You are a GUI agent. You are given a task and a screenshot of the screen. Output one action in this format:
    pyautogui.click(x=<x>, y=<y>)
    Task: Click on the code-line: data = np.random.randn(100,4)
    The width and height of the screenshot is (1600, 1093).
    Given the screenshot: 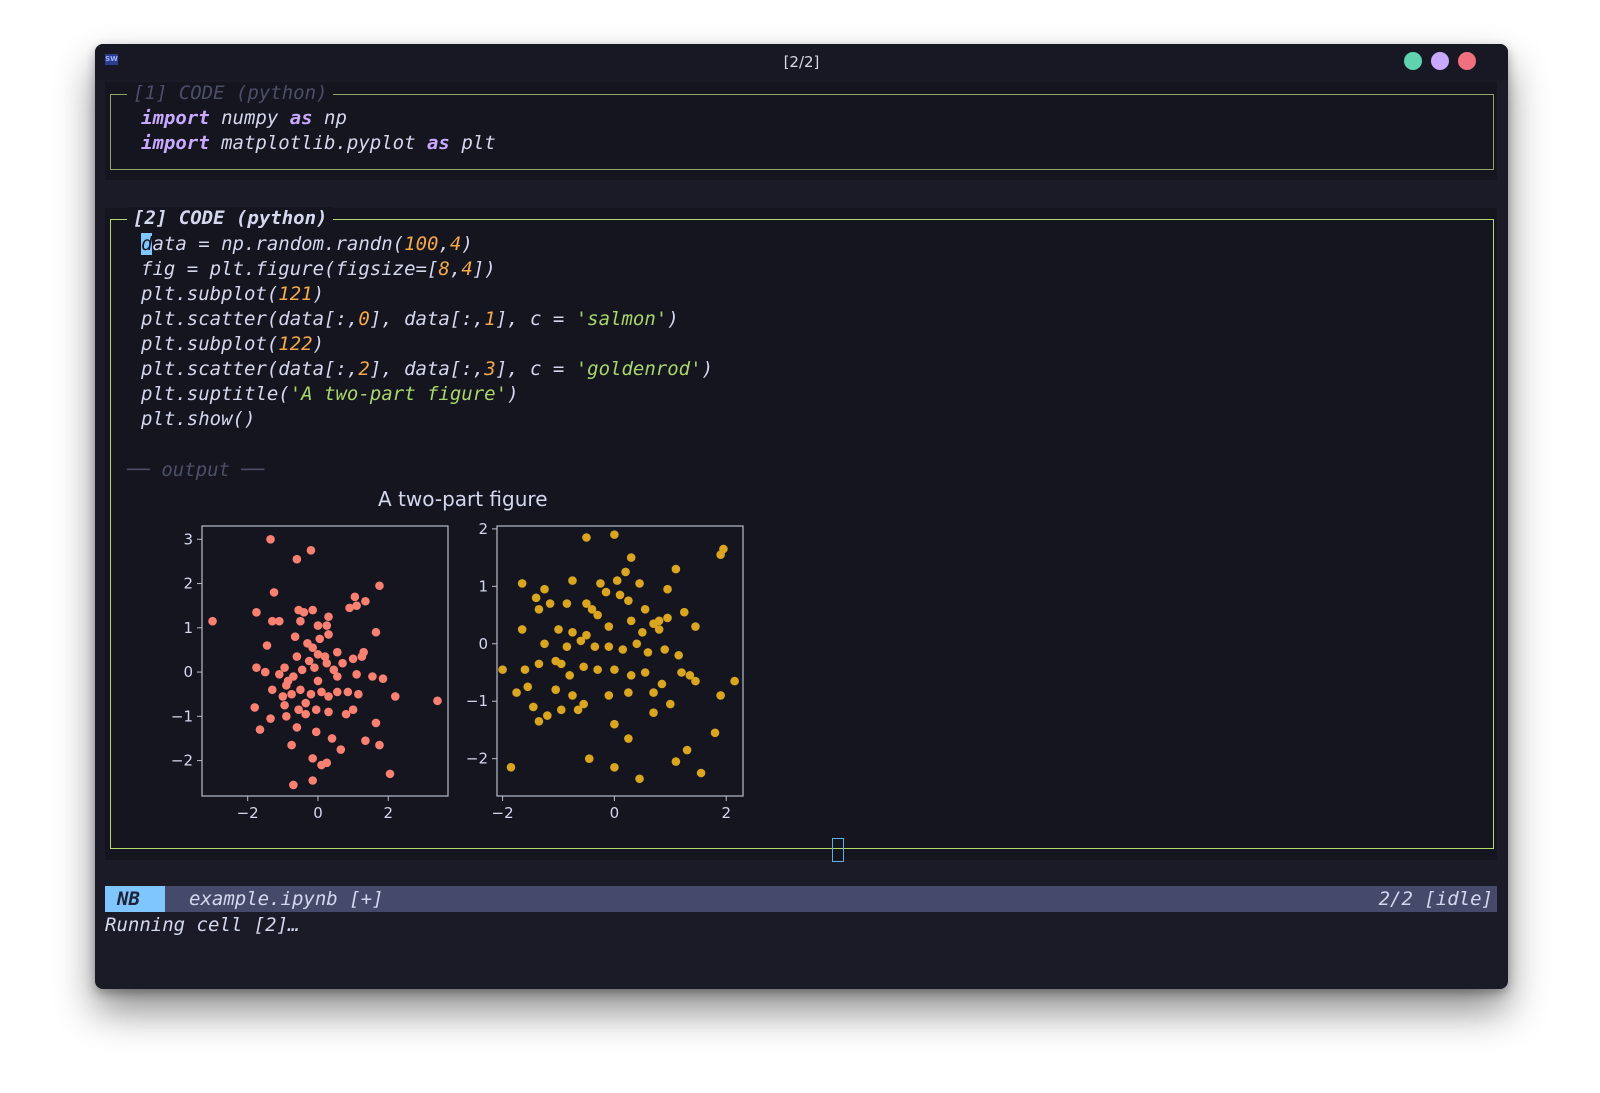 What is the action you would take?
    pyautogui.click(x=307, y=244)
    